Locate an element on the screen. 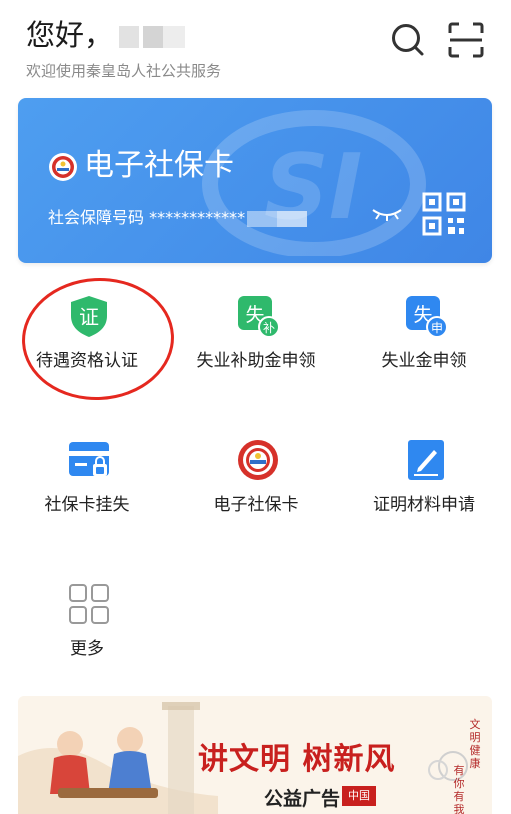 The image size is (511, 814). card-lock-icon is located at coordinates (89, 459).